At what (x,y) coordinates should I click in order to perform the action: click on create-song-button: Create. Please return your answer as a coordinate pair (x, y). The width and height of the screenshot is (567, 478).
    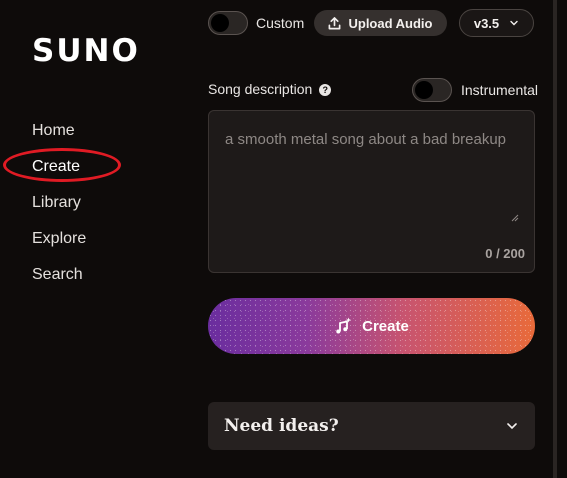
    Looking at the image, I should click on (371, 326).